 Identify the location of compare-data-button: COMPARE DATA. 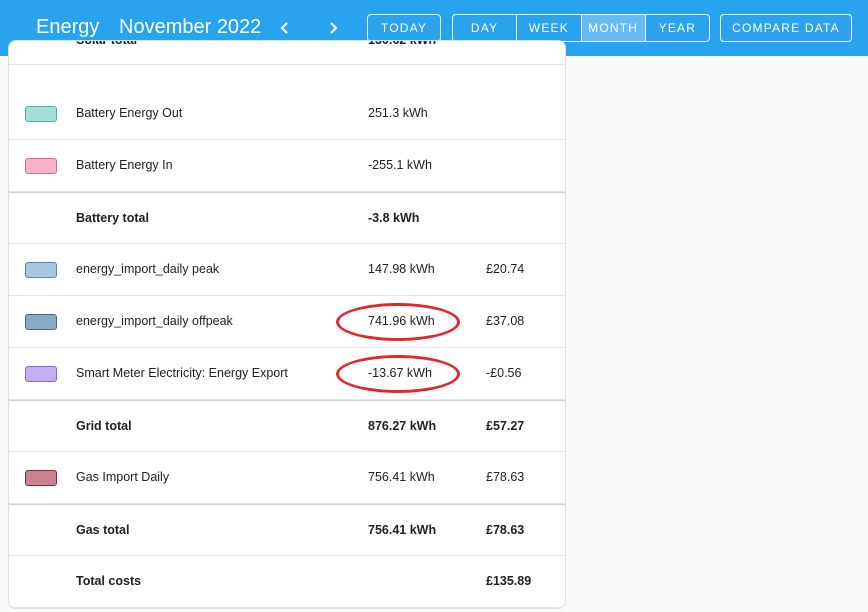
(786, 28).